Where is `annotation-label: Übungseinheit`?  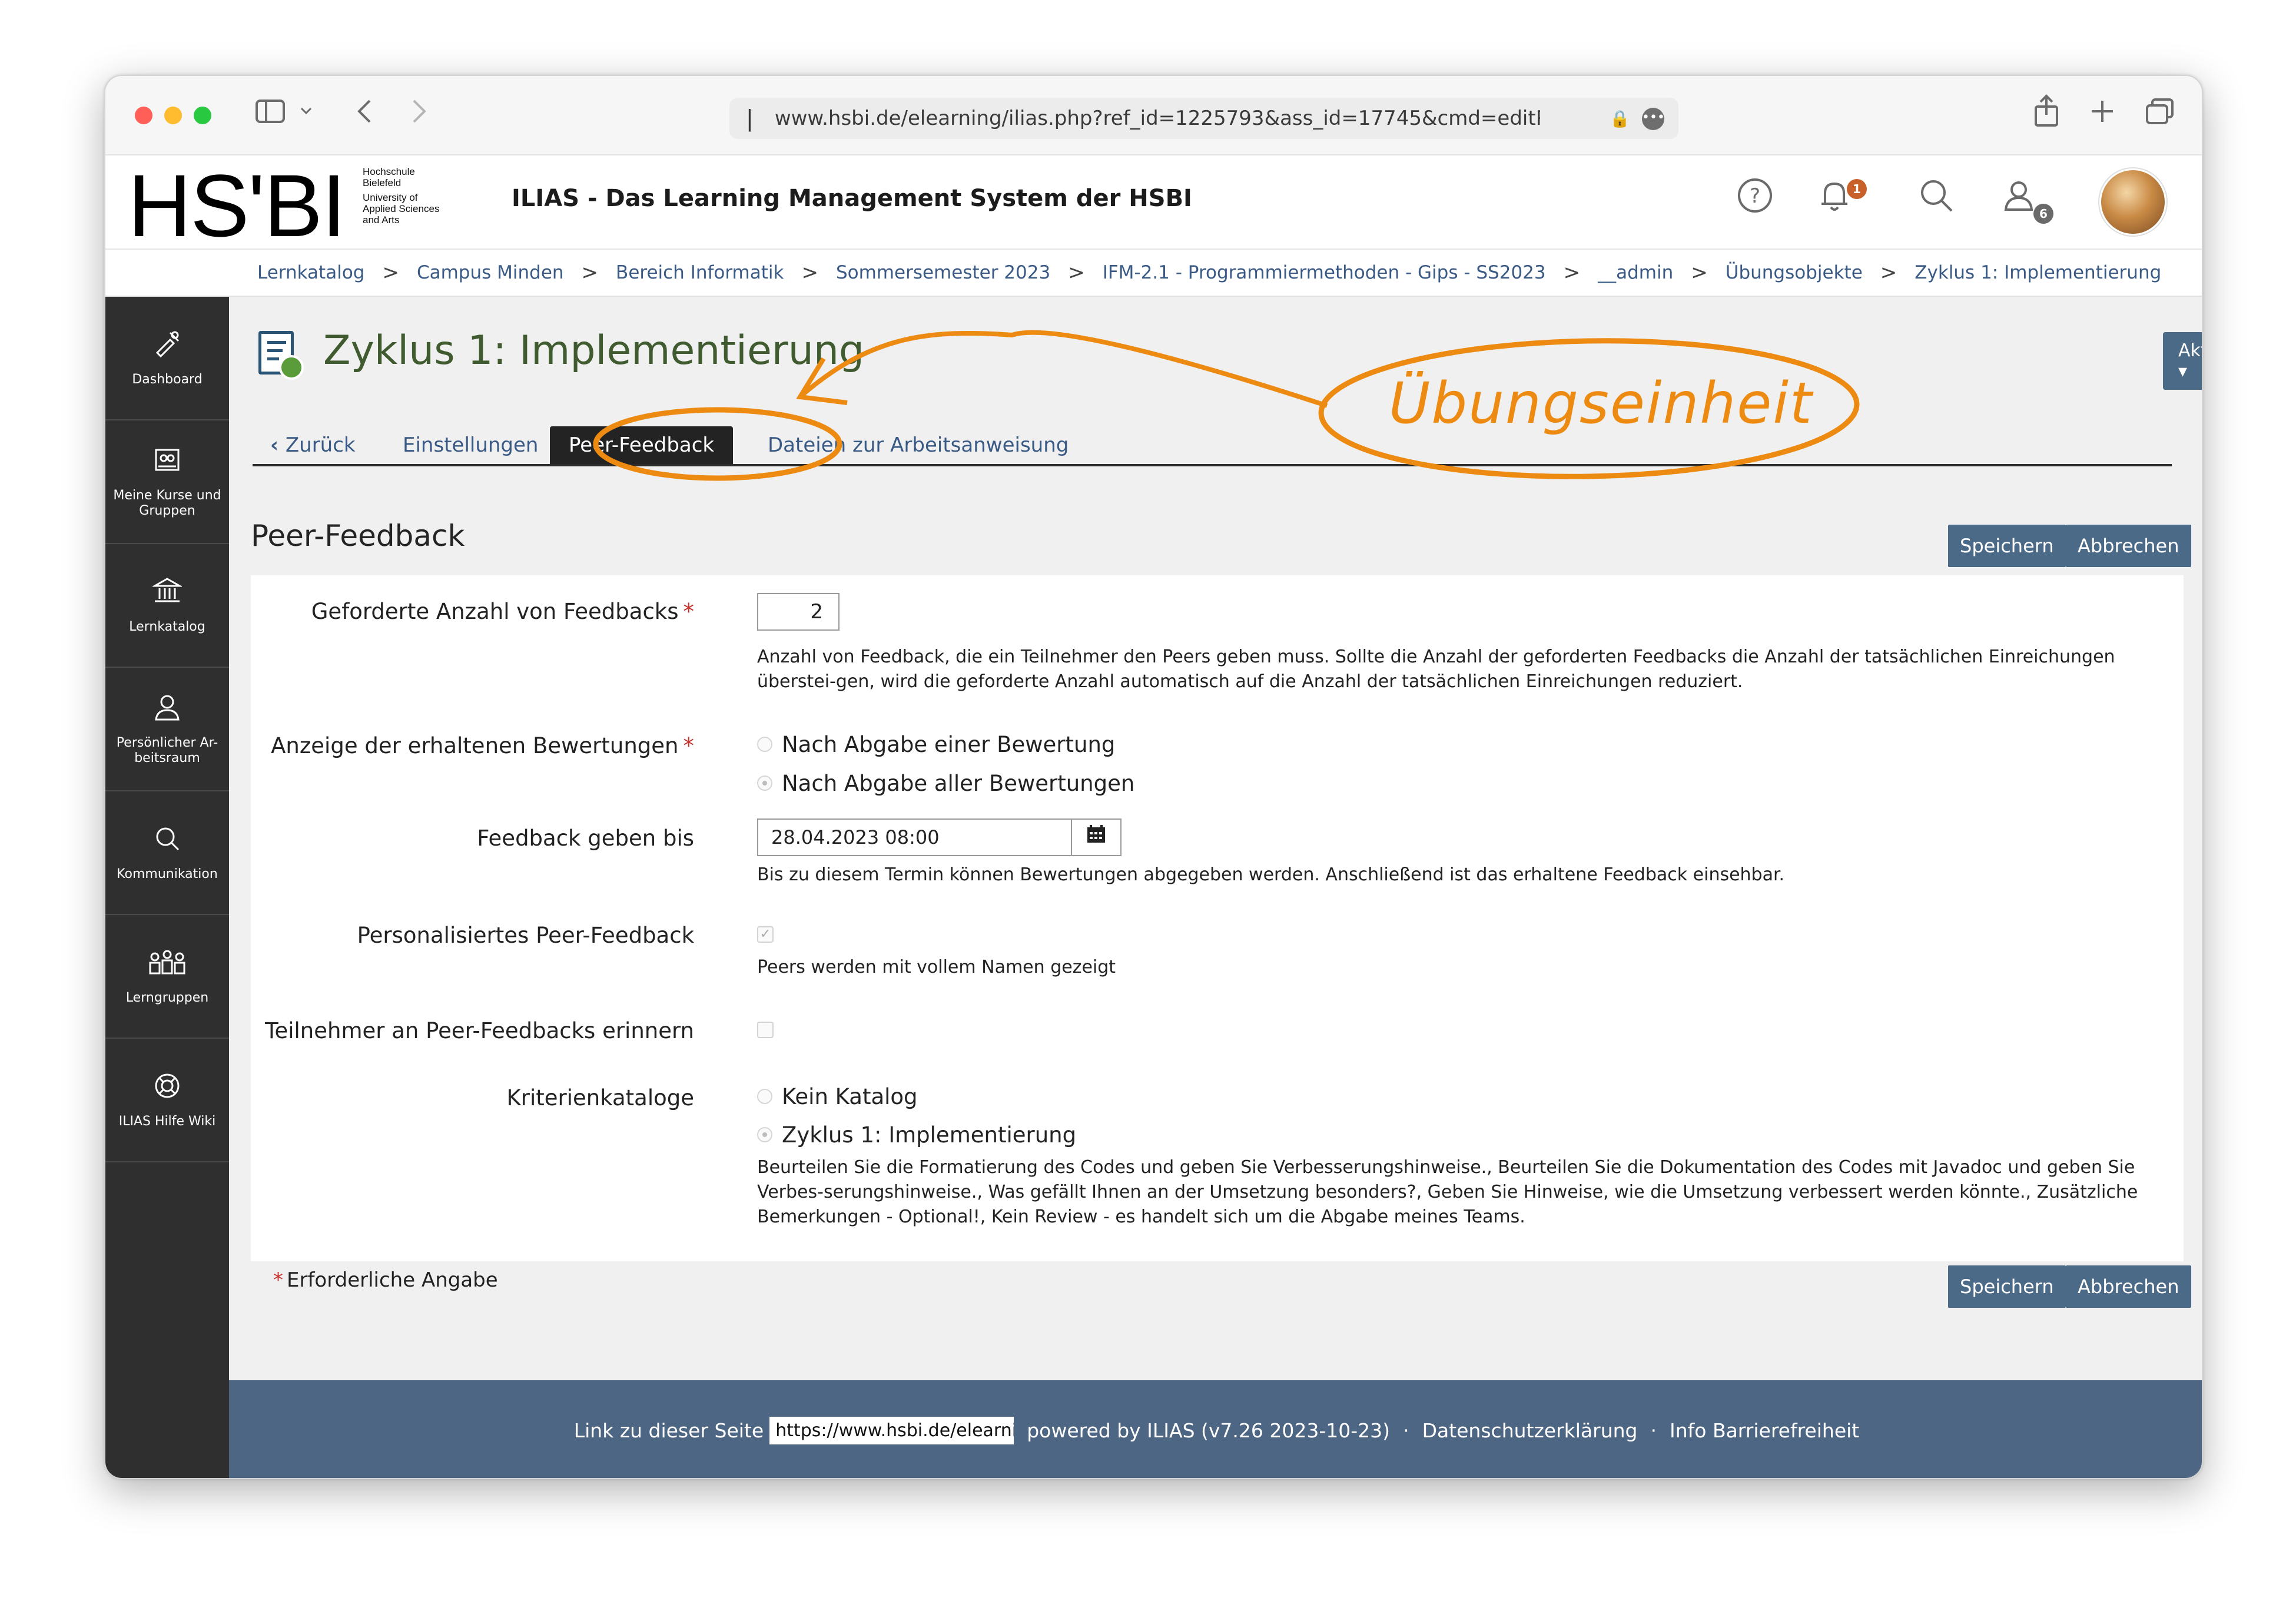
annotation-label: Übungseinheit is located at coordinates (1601, 403).